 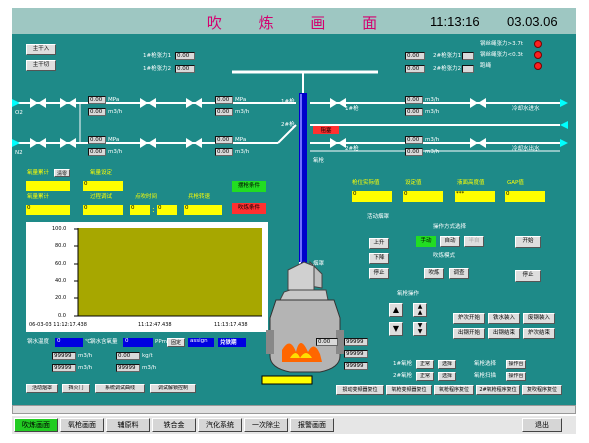 I want to click on carbon-value: 0, so click(x=138, y=342).